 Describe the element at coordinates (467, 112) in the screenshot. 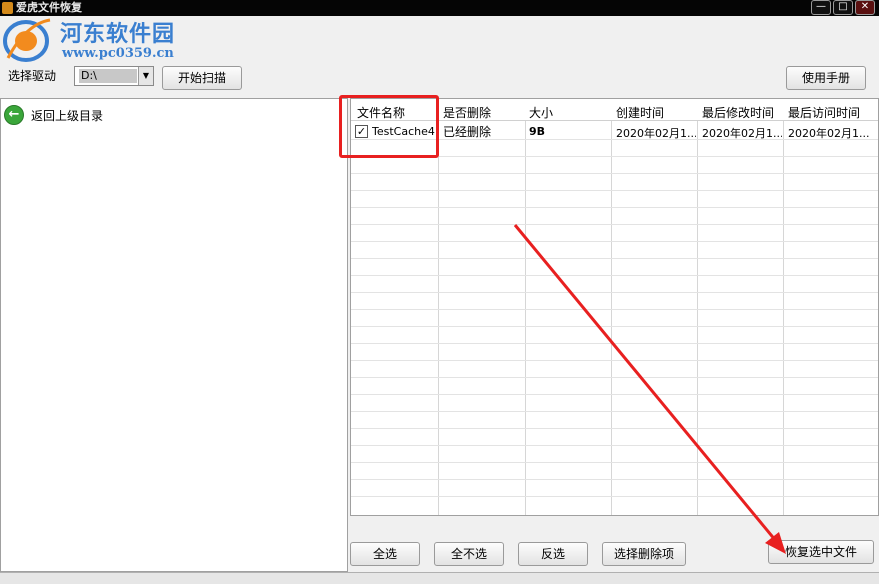

I see `column-header-deleted: 是否删除` at that location.